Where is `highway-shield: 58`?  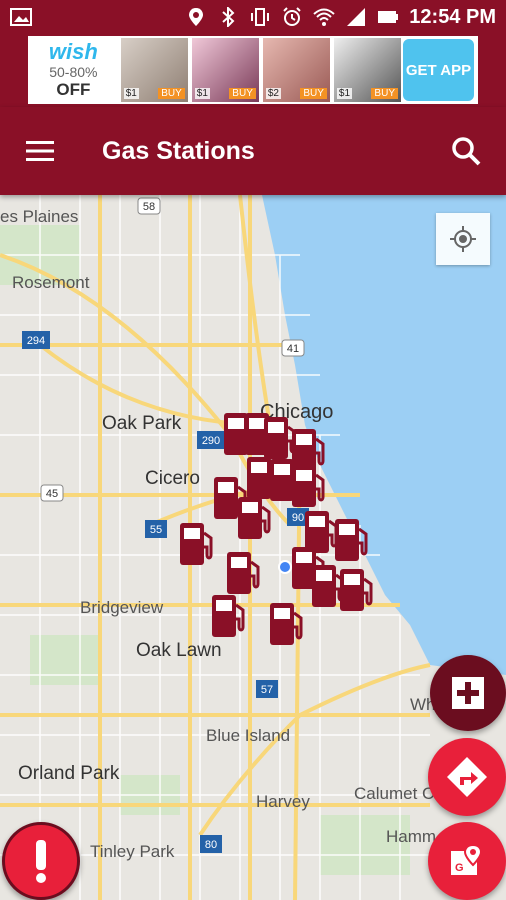
highway-shield: 58 is located at coordinates (149, 206).